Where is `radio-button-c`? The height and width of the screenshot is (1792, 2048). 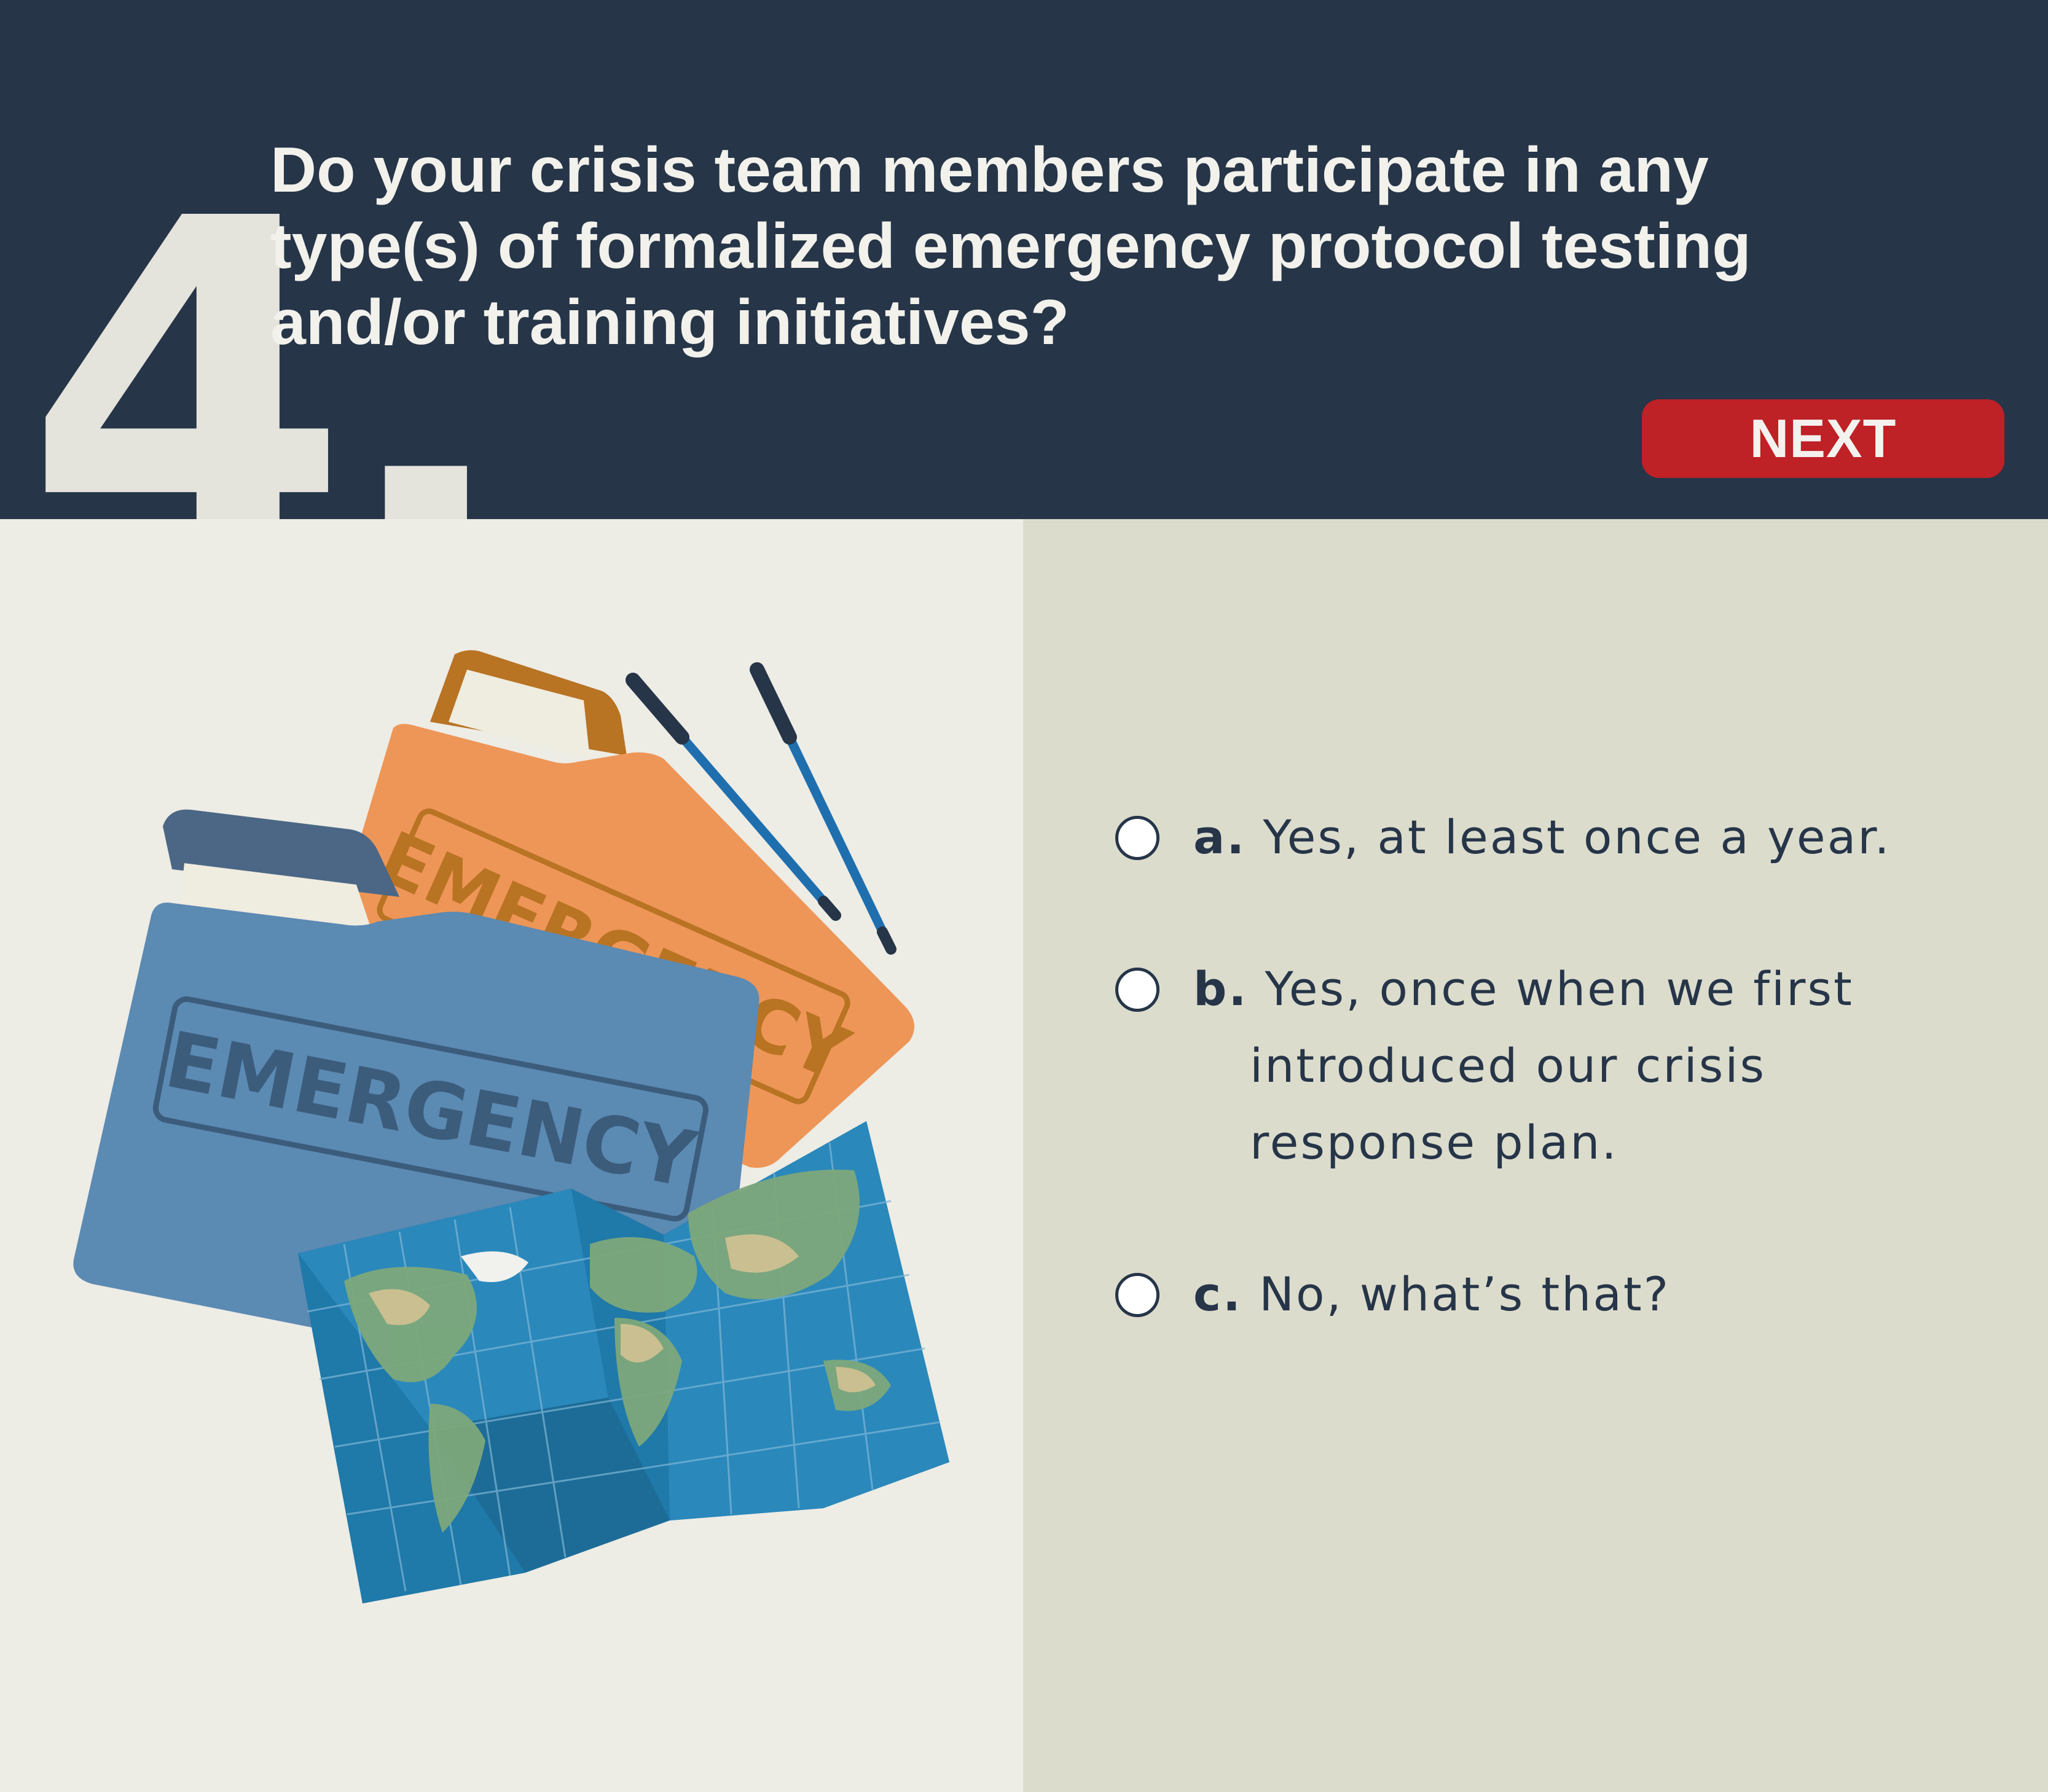 radio-button-c is located at coordinates (1137, 1295).